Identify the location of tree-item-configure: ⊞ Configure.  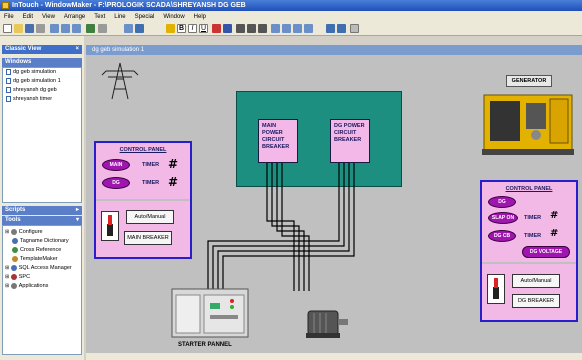
(42, 232).